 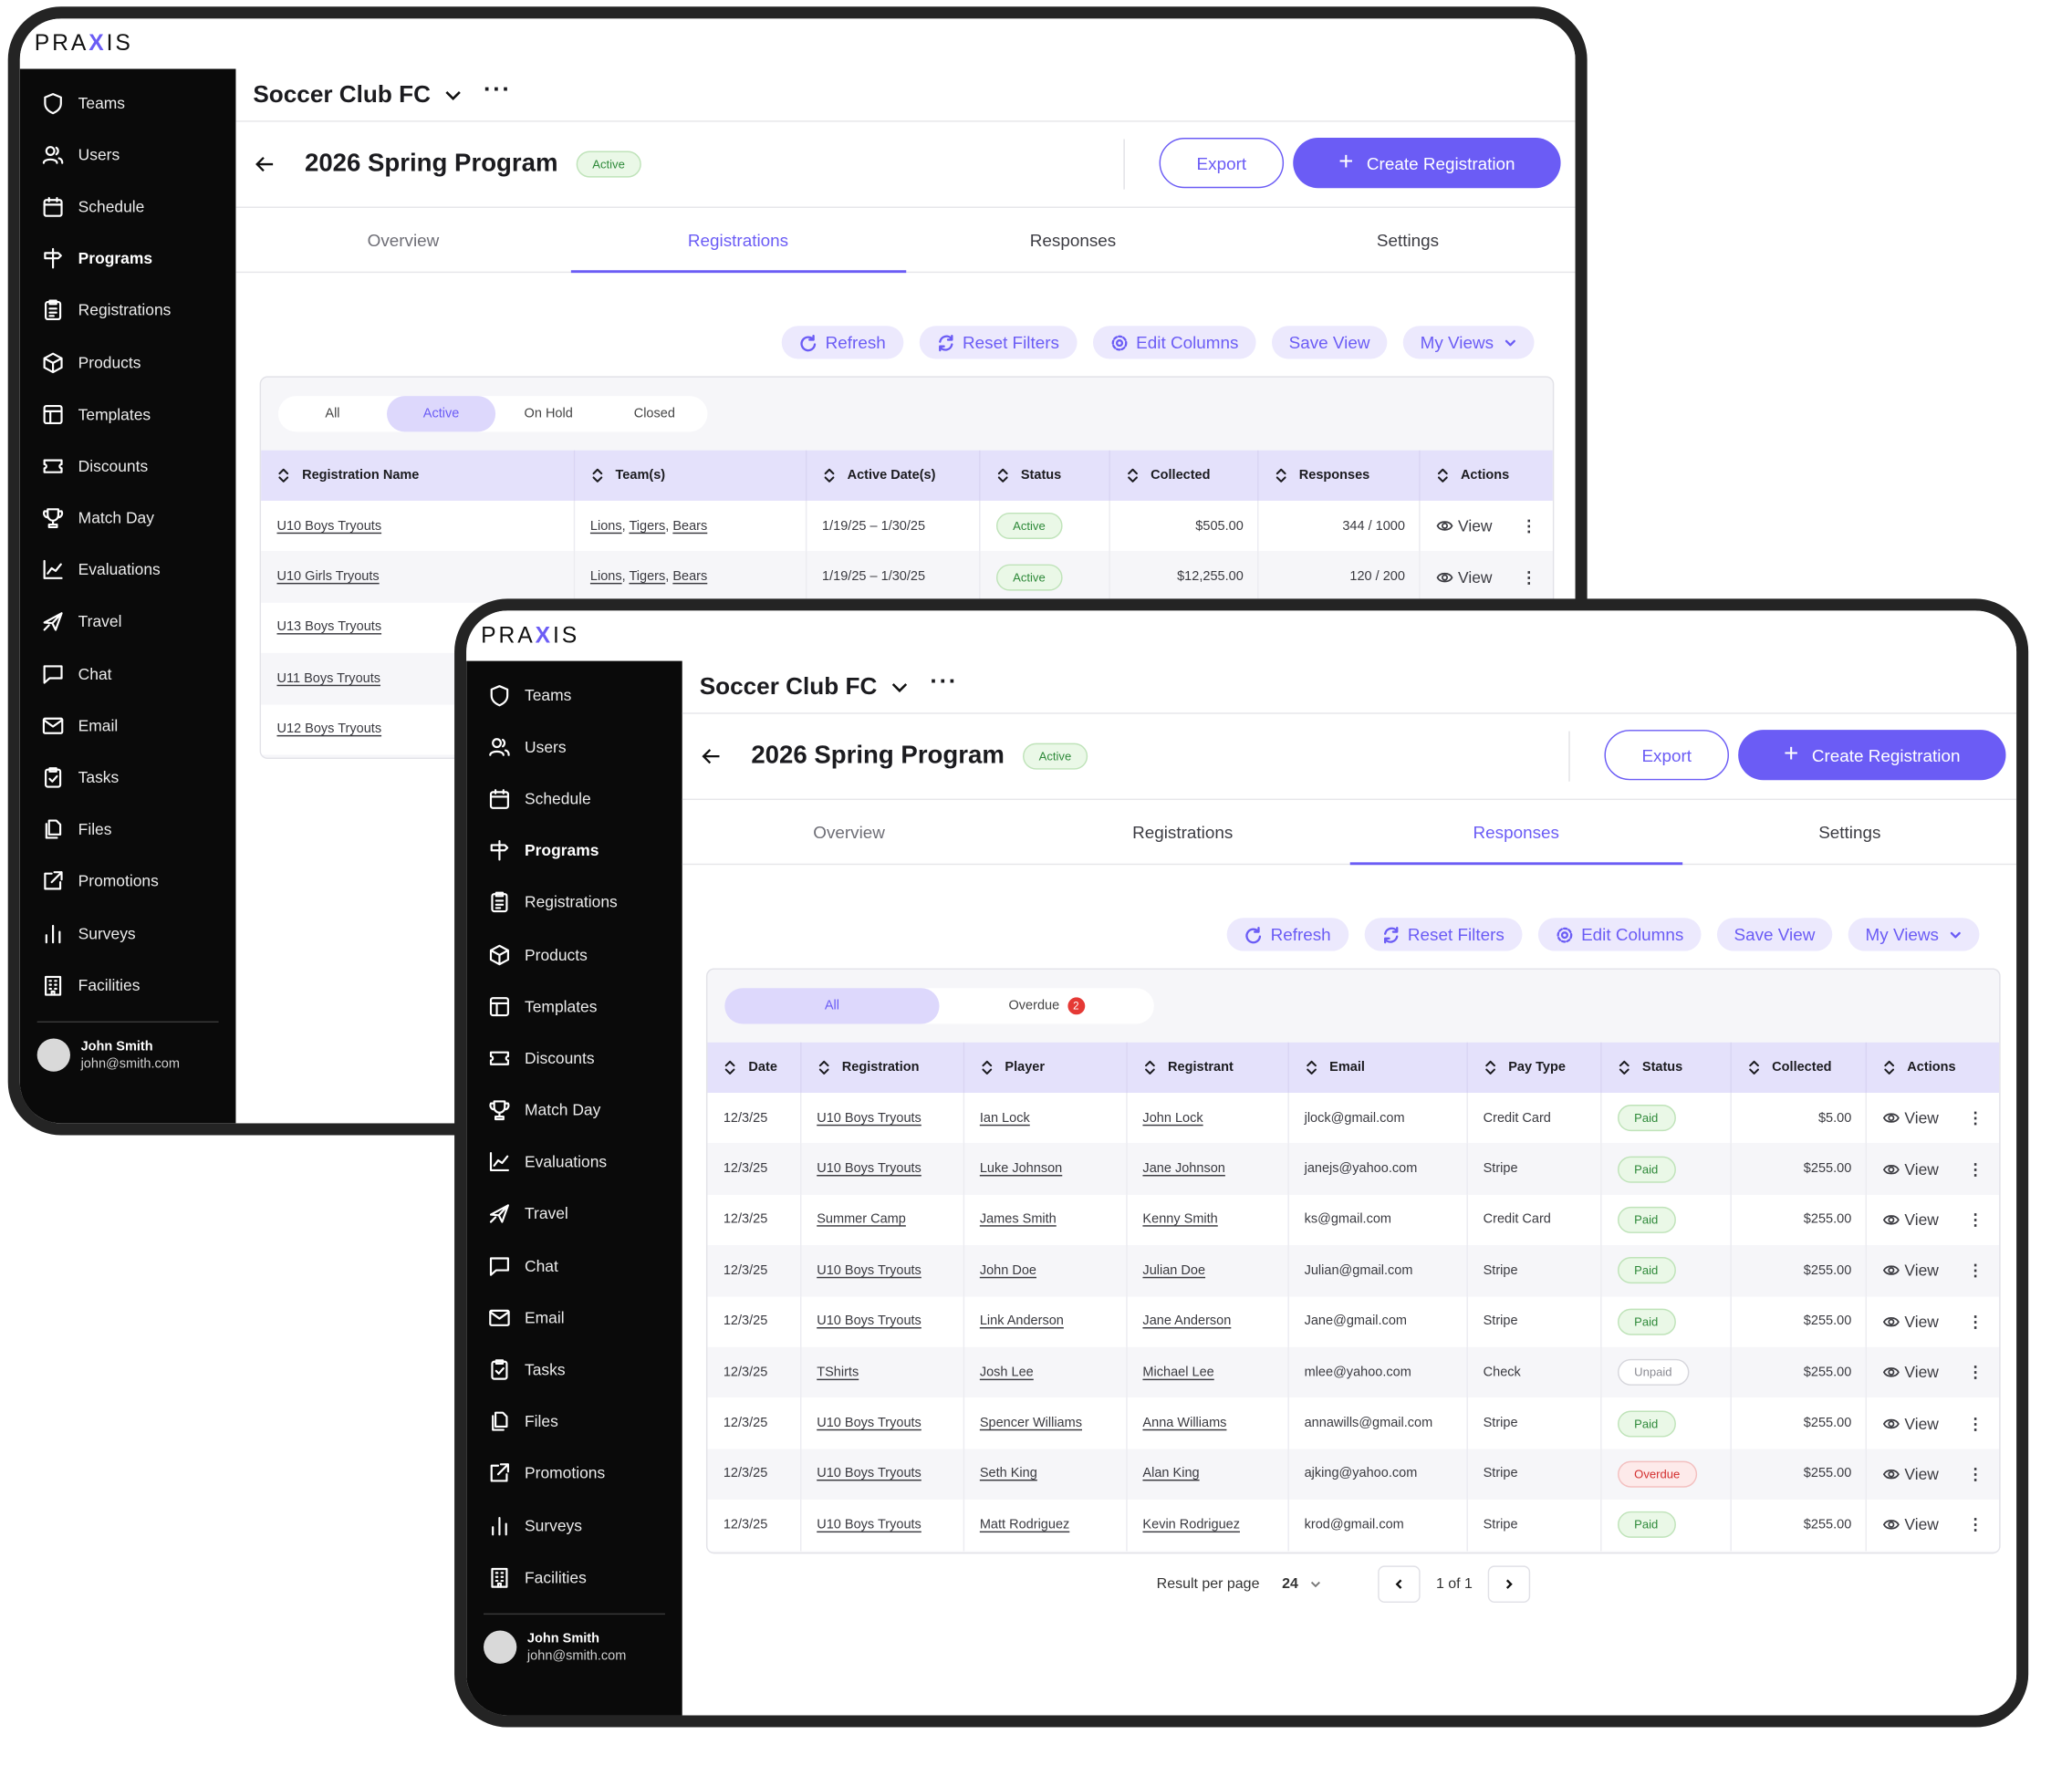 I want to click on registrant-link: Jane Anderson, so click(x=1207, y=1321).